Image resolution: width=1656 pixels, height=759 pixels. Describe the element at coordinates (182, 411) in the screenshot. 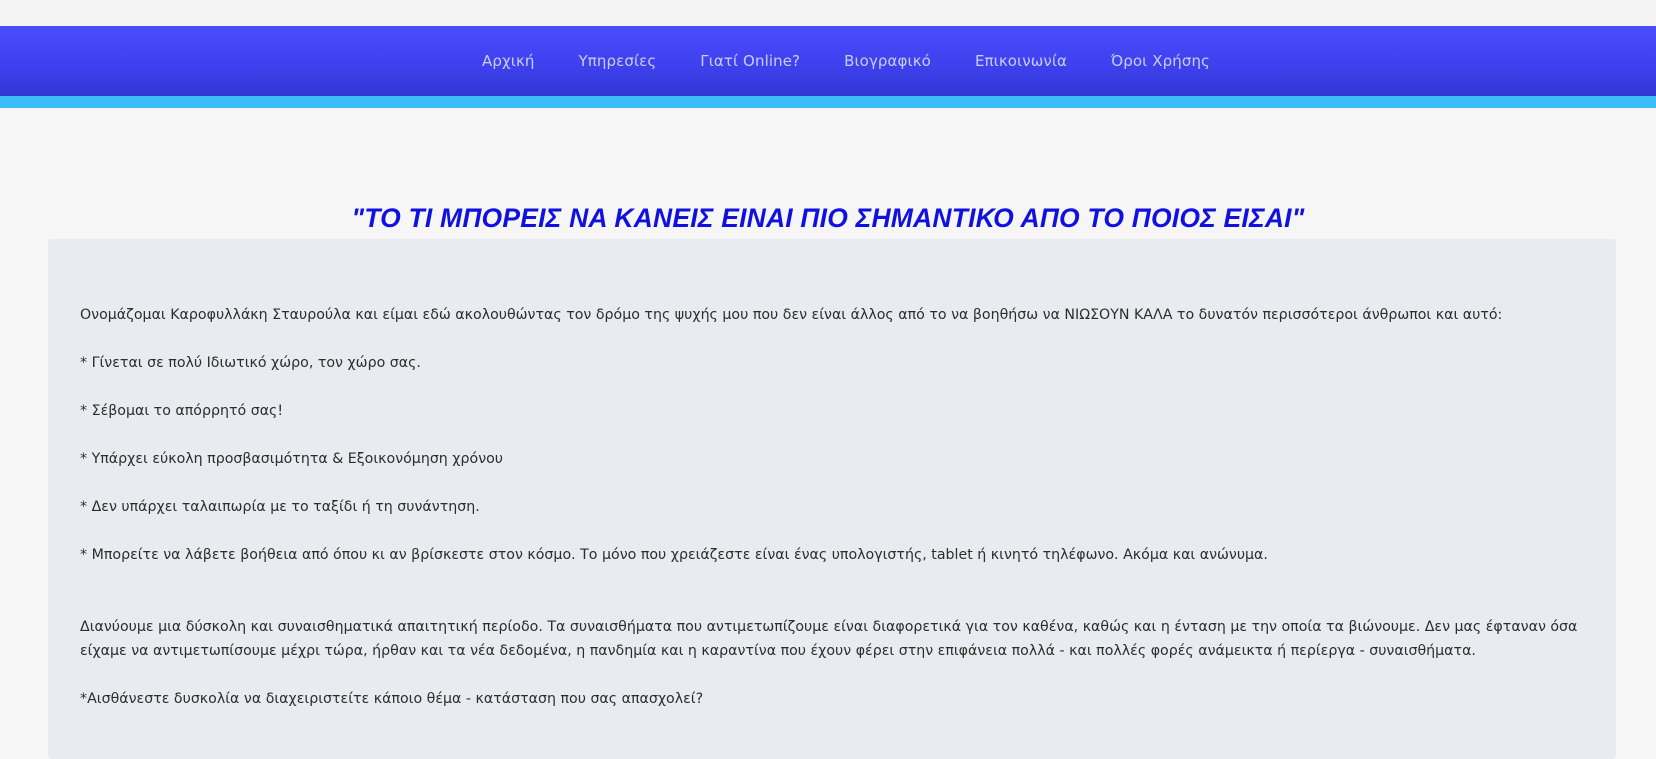

I see `bullet-item: * Σέβομαι το απόρρητό σας!` at that location.